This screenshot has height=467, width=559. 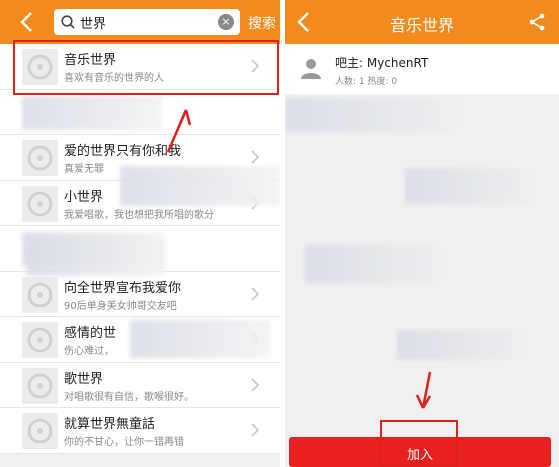 I want to click on page-title: 音乐世界, so click(x=421, y=25).